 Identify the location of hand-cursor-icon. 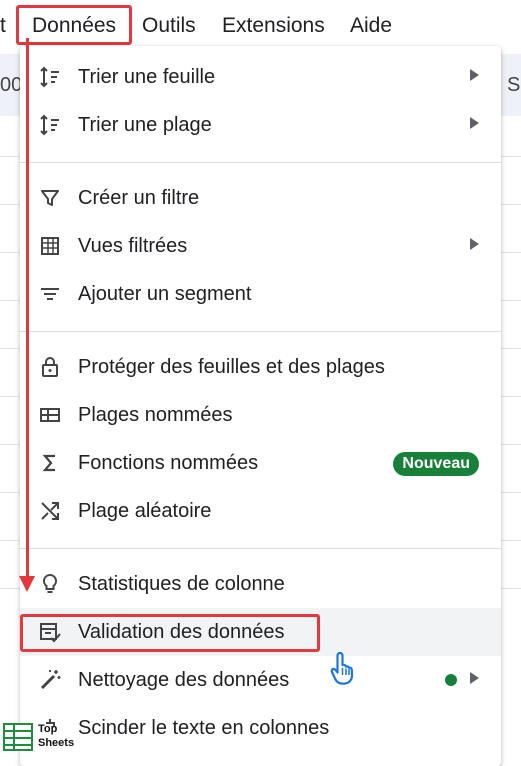
(345, 670).